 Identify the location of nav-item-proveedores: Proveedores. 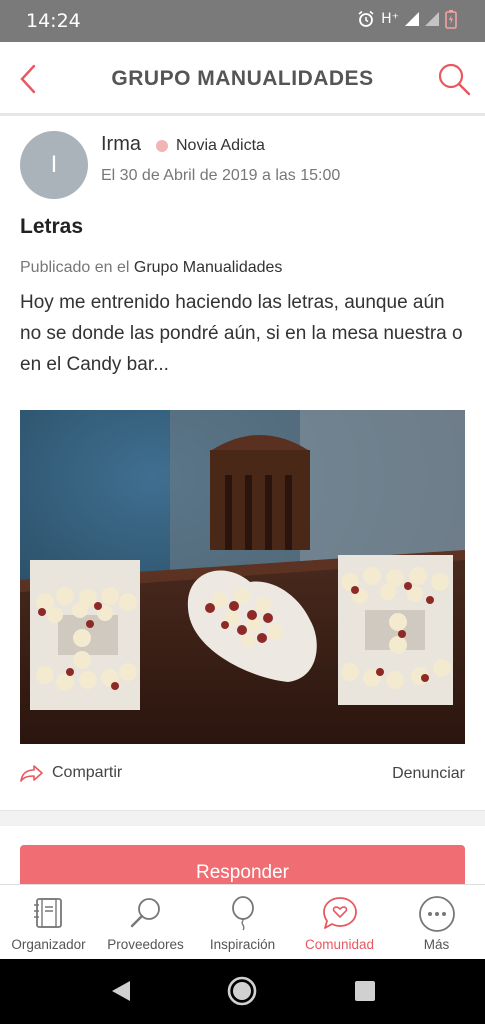
(145, 922).